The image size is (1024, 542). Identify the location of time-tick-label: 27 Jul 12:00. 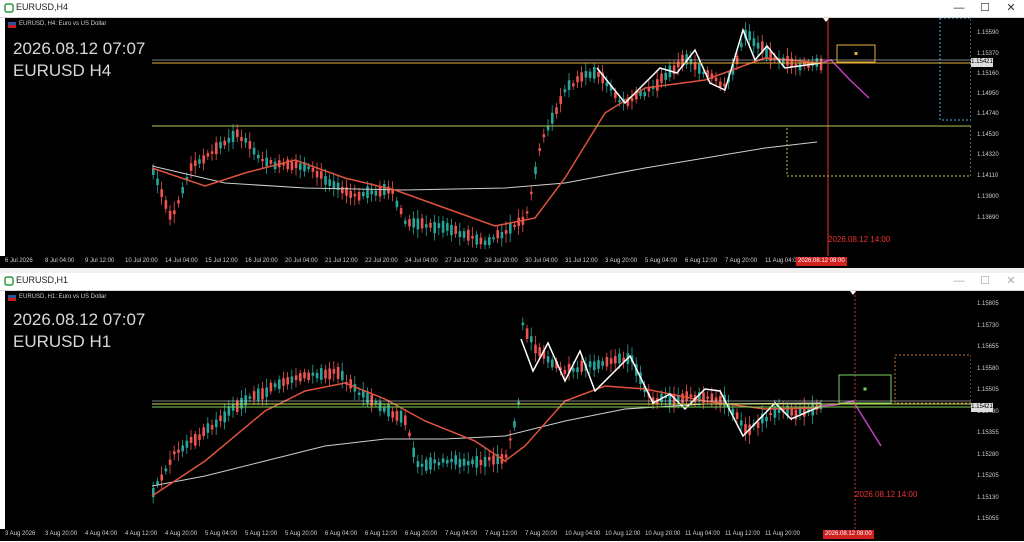
(461, 261).